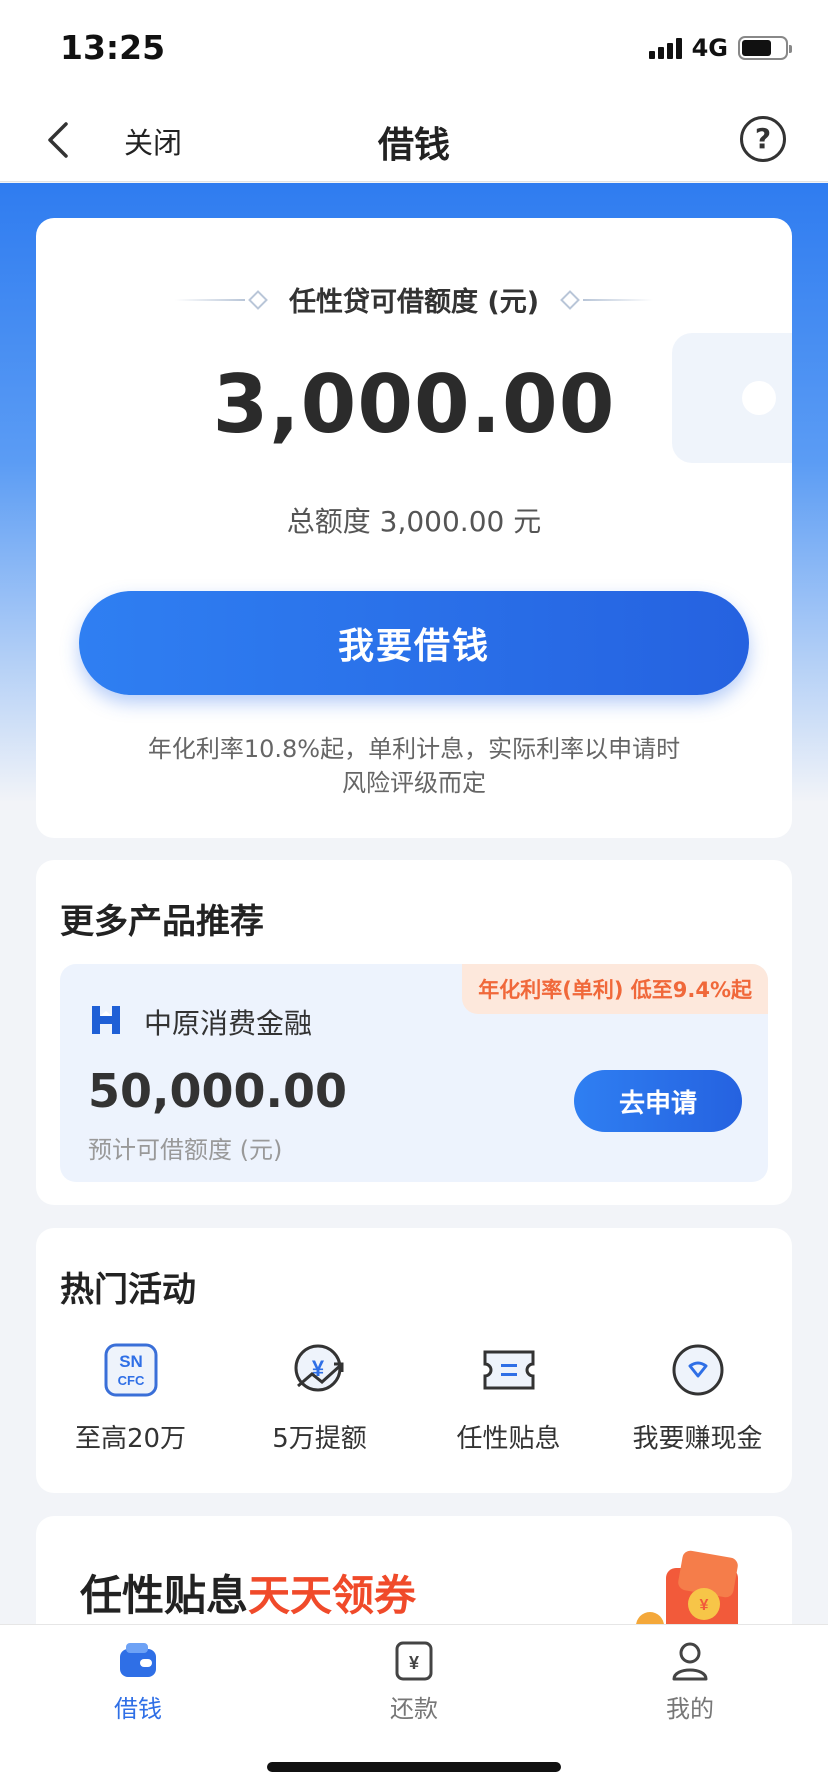 Image resolution: width=828 pixels, height=1792 pixels. Describe the element at coordinates (697, 1439) in the screenshot. I see `activity-label: 我要赚现金` at that location.